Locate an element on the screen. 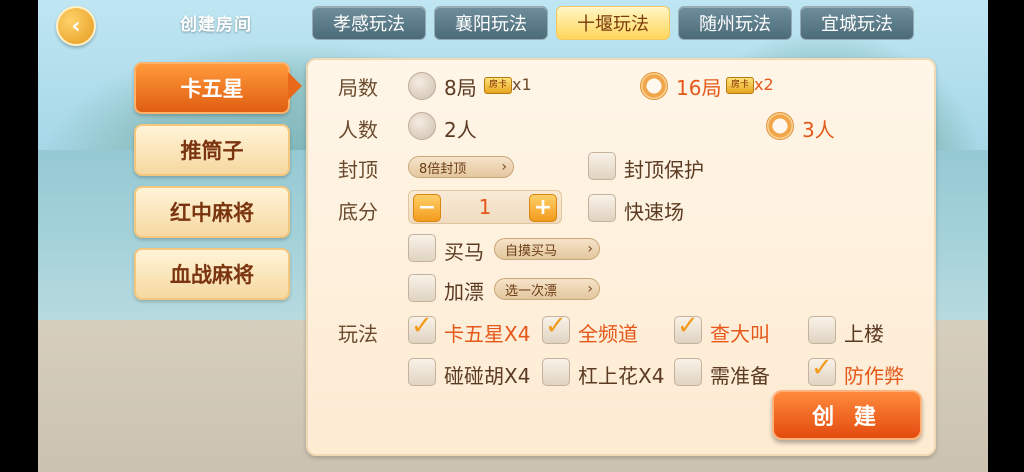 This screenshot has height=472, width=1024. rule-chadajiao-checkbox: ✓ is located at coordinates (688, 327).